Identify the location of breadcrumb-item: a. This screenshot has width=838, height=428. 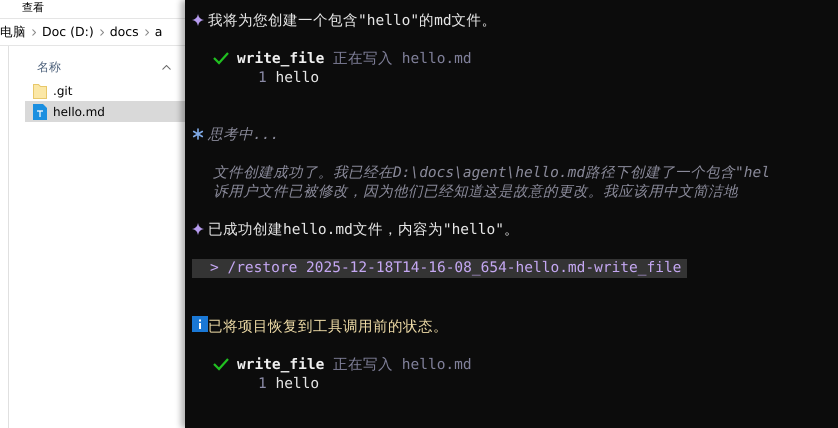
(158, 32).